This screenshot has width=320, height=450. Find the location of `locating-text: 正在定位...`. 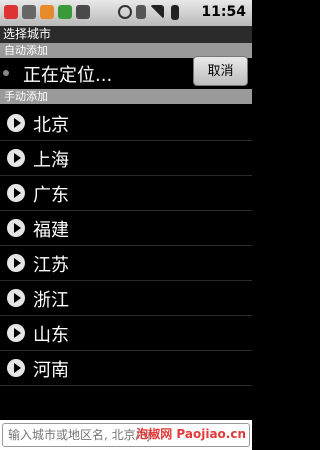

locating-text: 正在定位... is located at coordinates (68, 75).